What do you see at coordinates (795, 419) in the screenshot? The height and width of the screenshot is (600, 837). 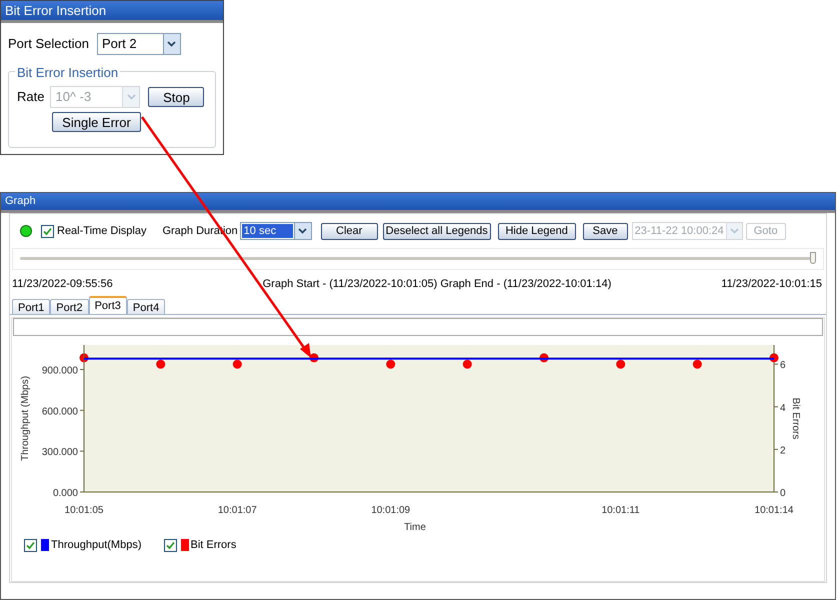 I see `axis-title: Bit Errors` at bounding box center [795, 419].